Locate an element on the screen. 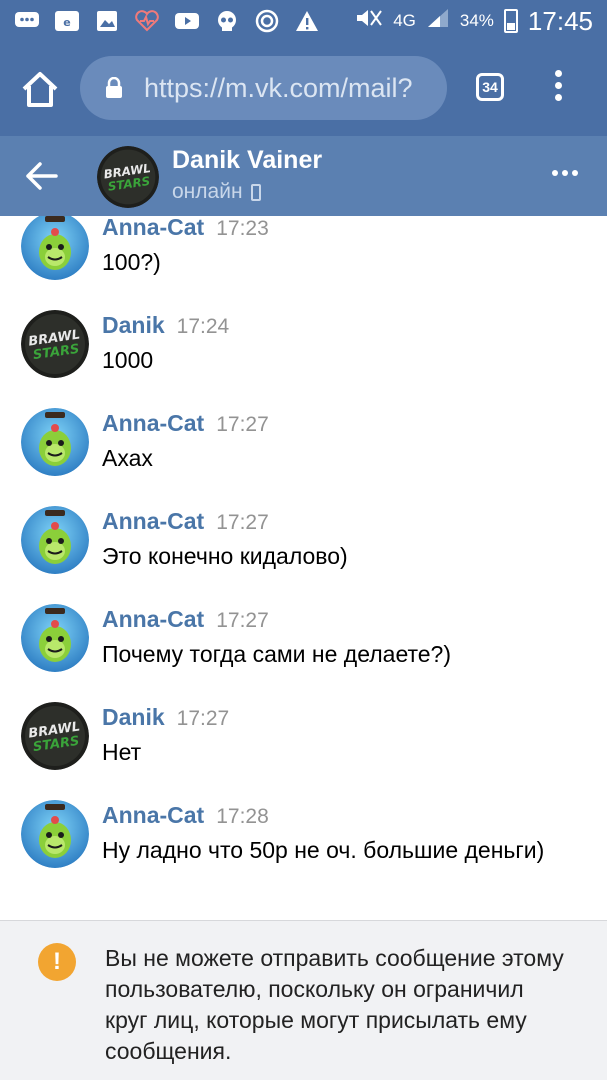 This screenshot has height=1080, width=607. status-text: онлайн is located at coordinates (207, 191).